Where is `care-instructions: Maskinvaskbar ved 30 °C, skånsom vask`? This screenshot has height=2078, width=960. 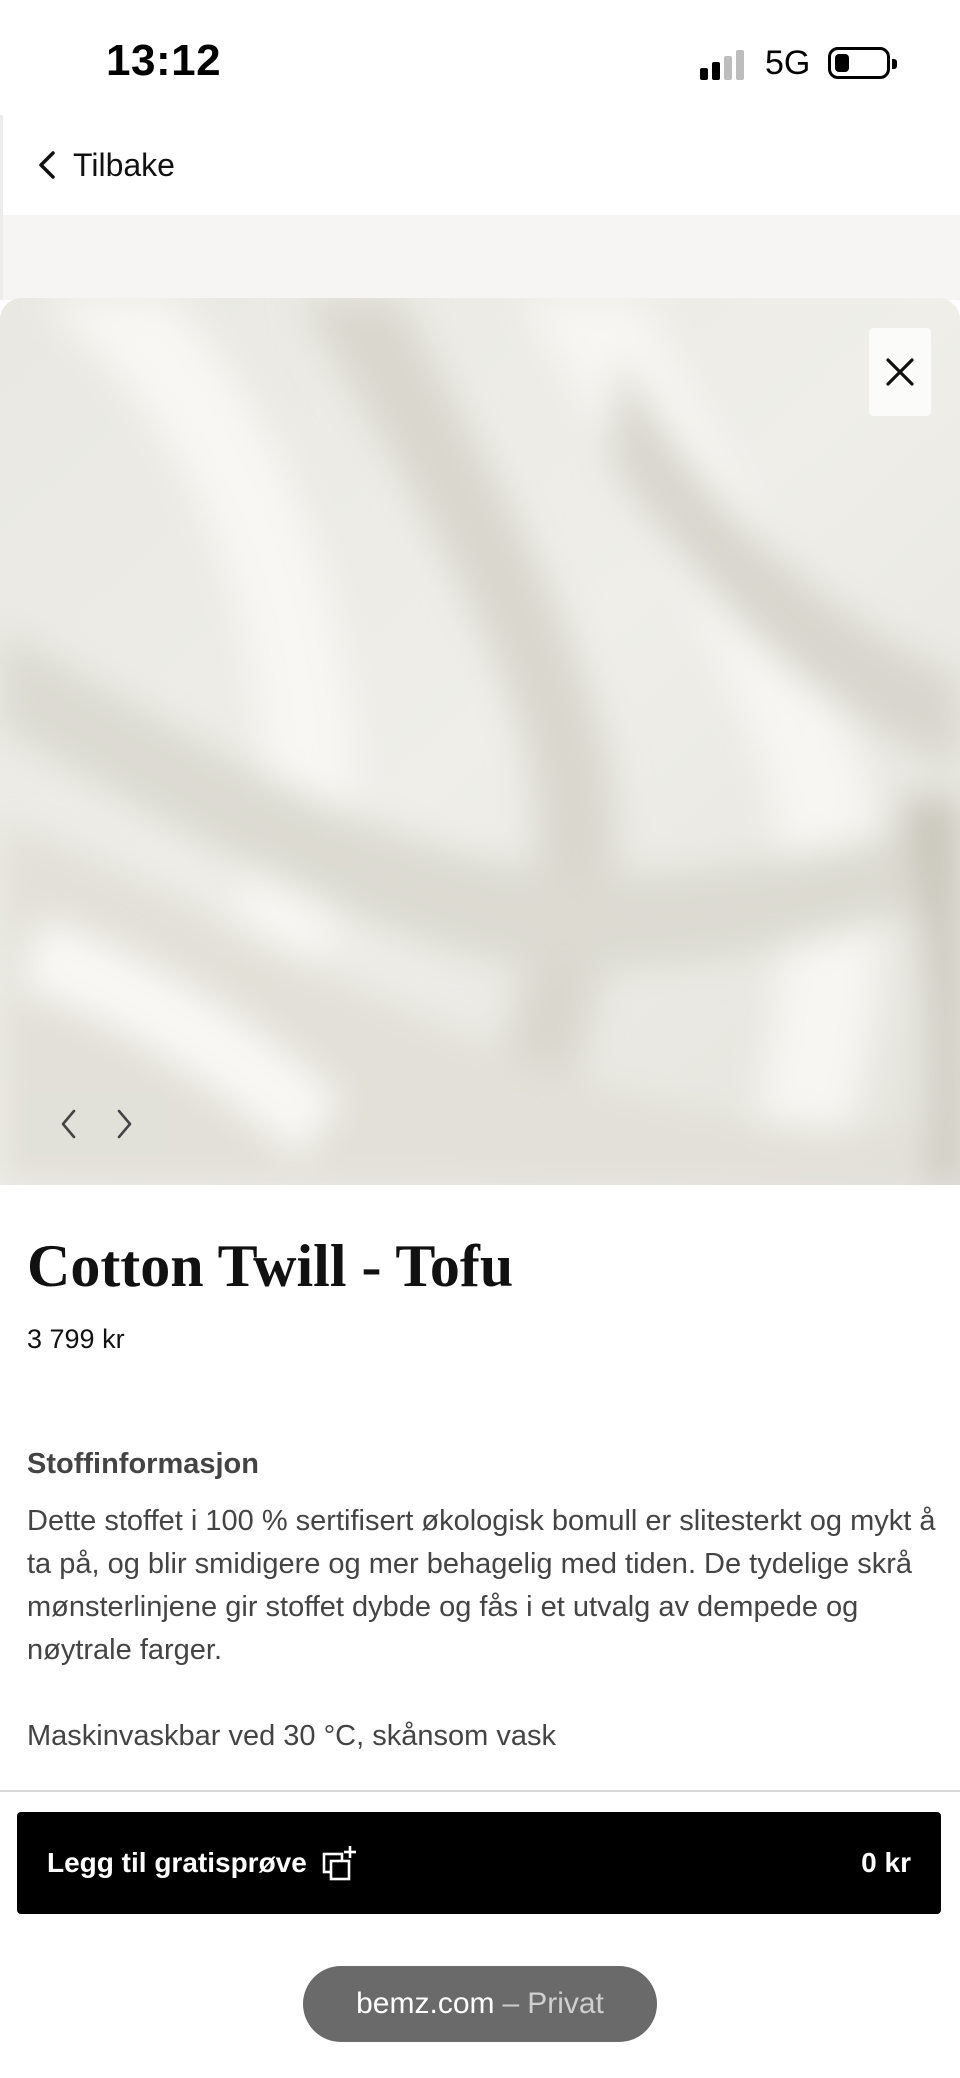 care-instructions: Maskinvaskbar ved 30 °C, skånsom vask is located at coordinates (291, 1736).